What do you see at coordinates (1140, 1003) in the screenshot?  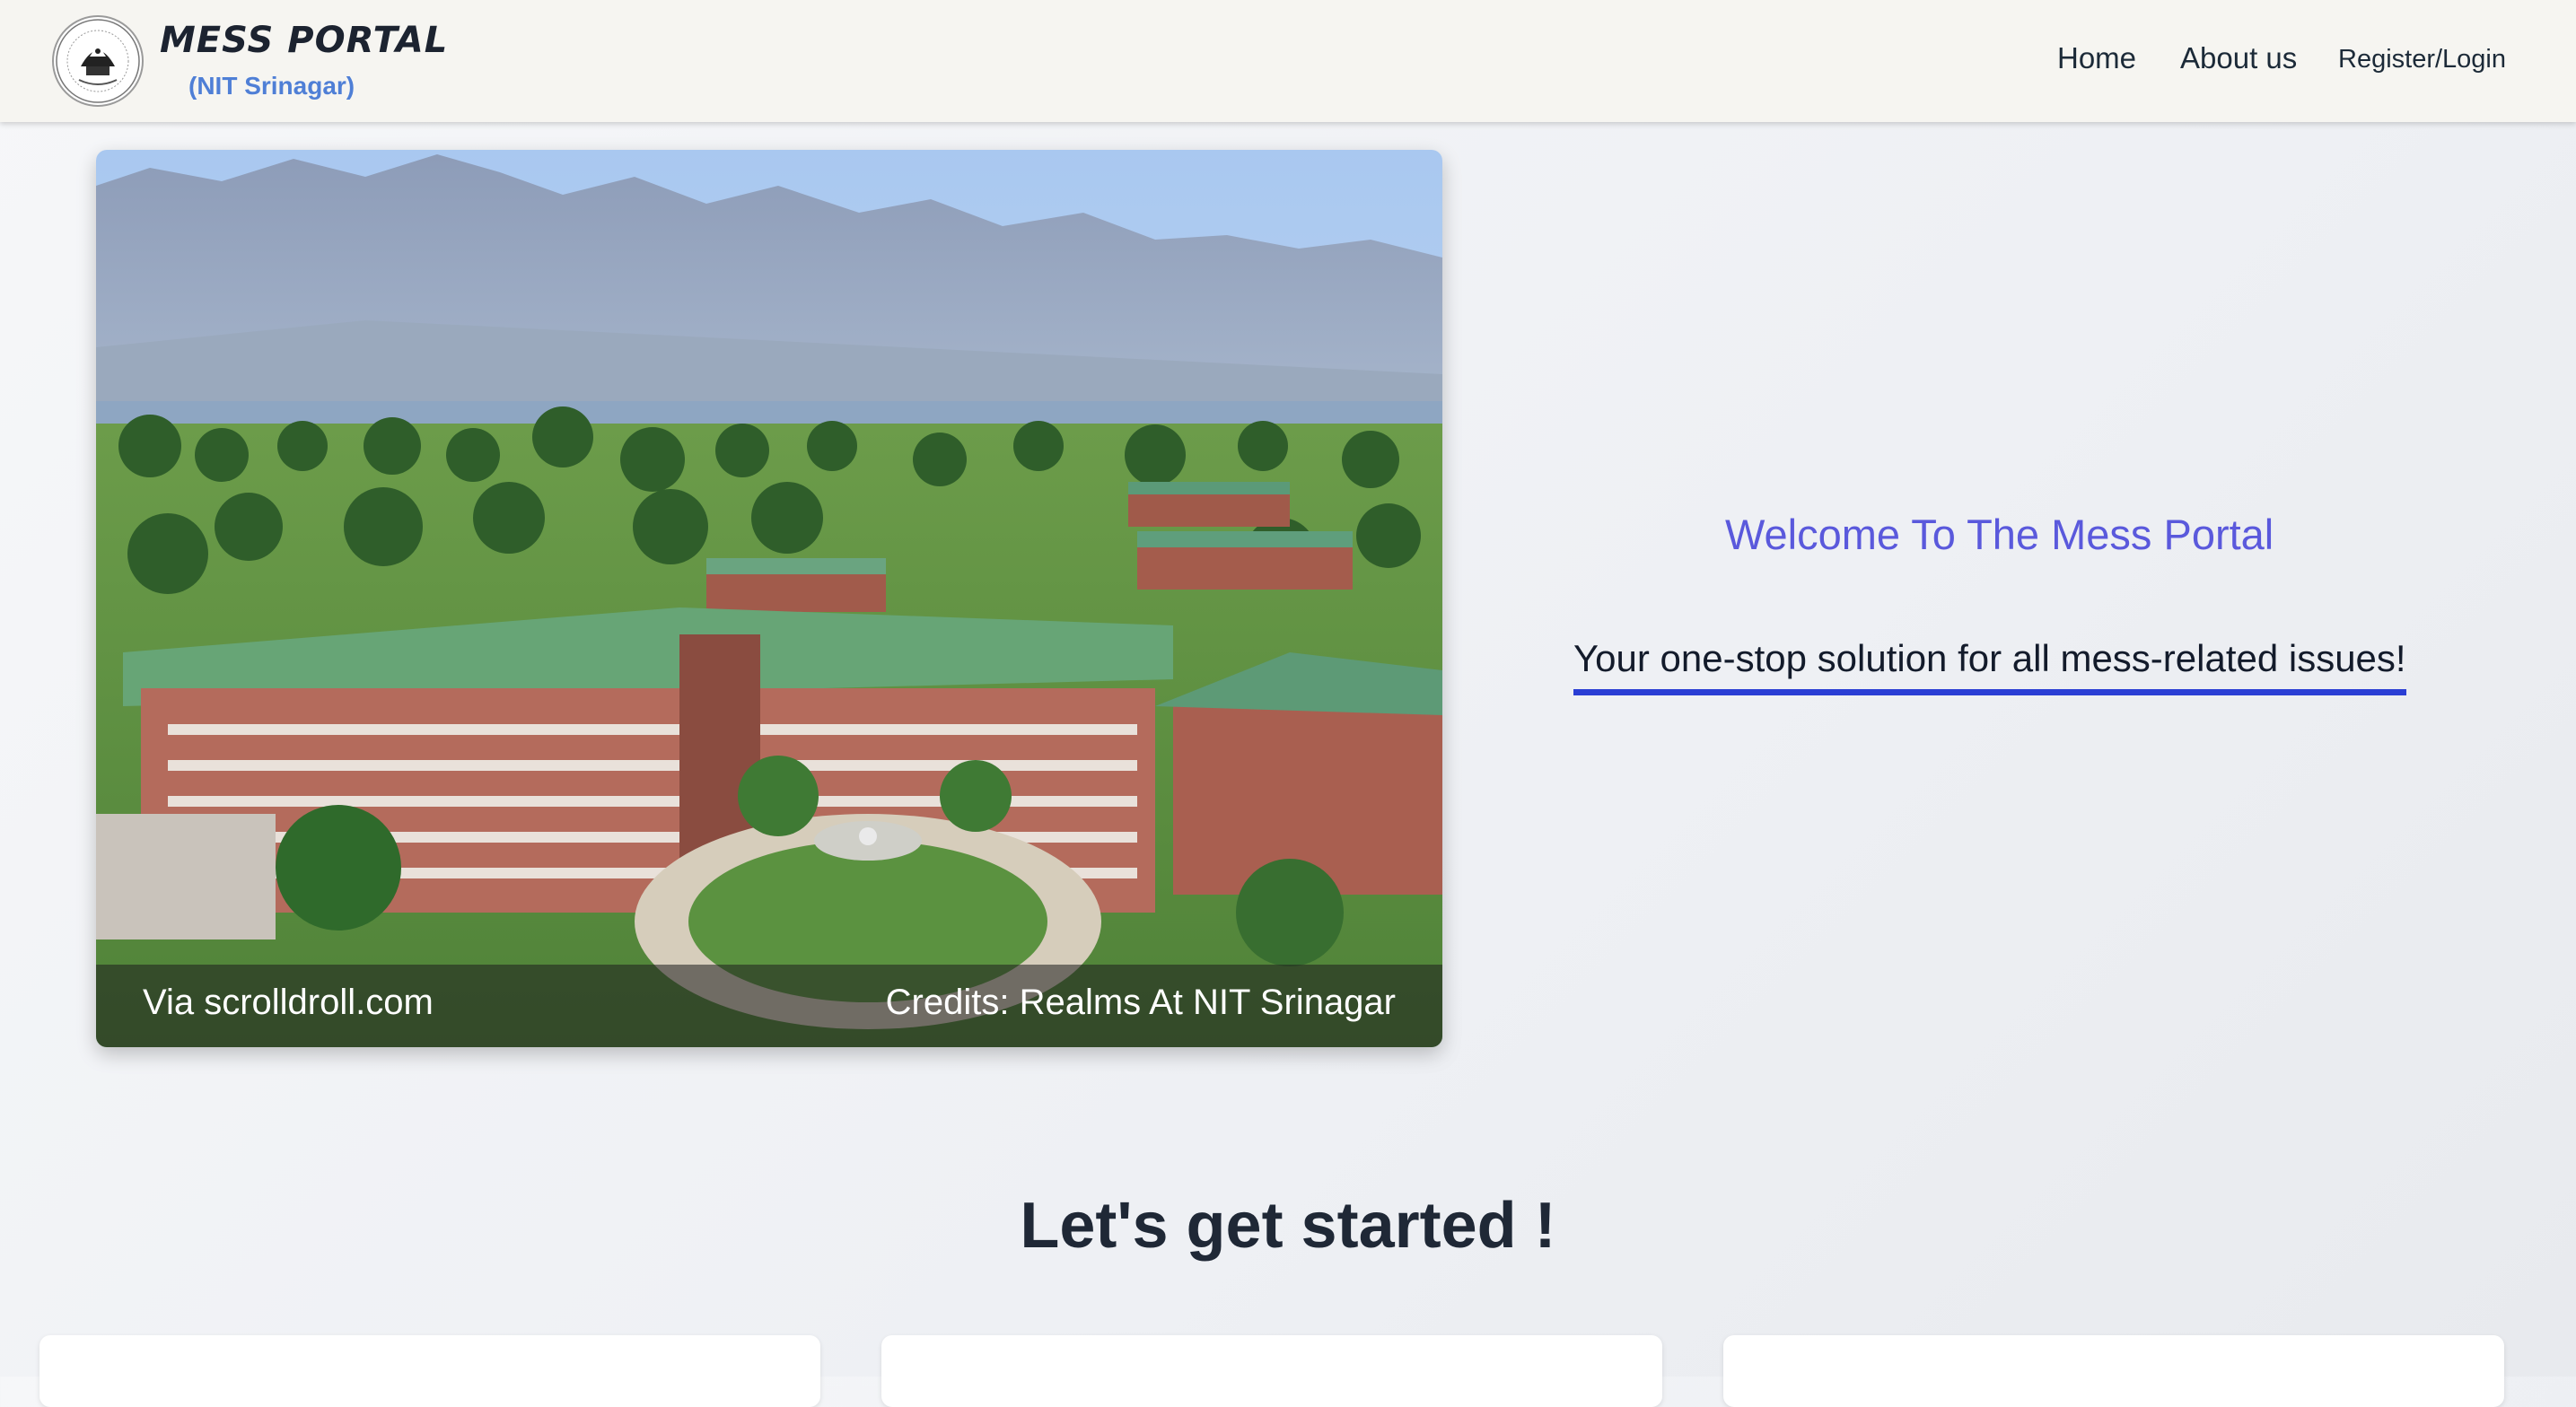 I see `photo-credits-caption: Credits: Realms At NIT Srinagar` at bounding box center [1140, 1003].